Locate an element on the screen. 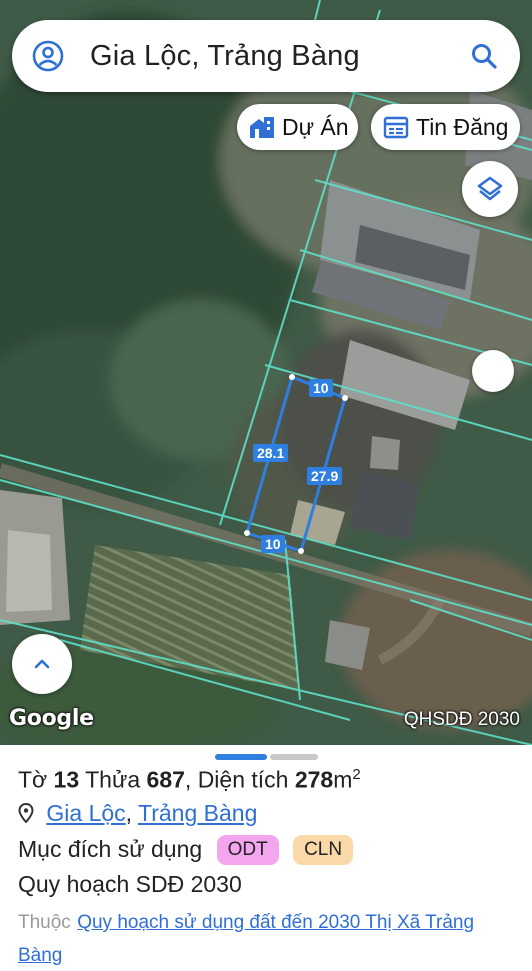  usage-tag-odt: ODT is located at coordinates (247, 850).